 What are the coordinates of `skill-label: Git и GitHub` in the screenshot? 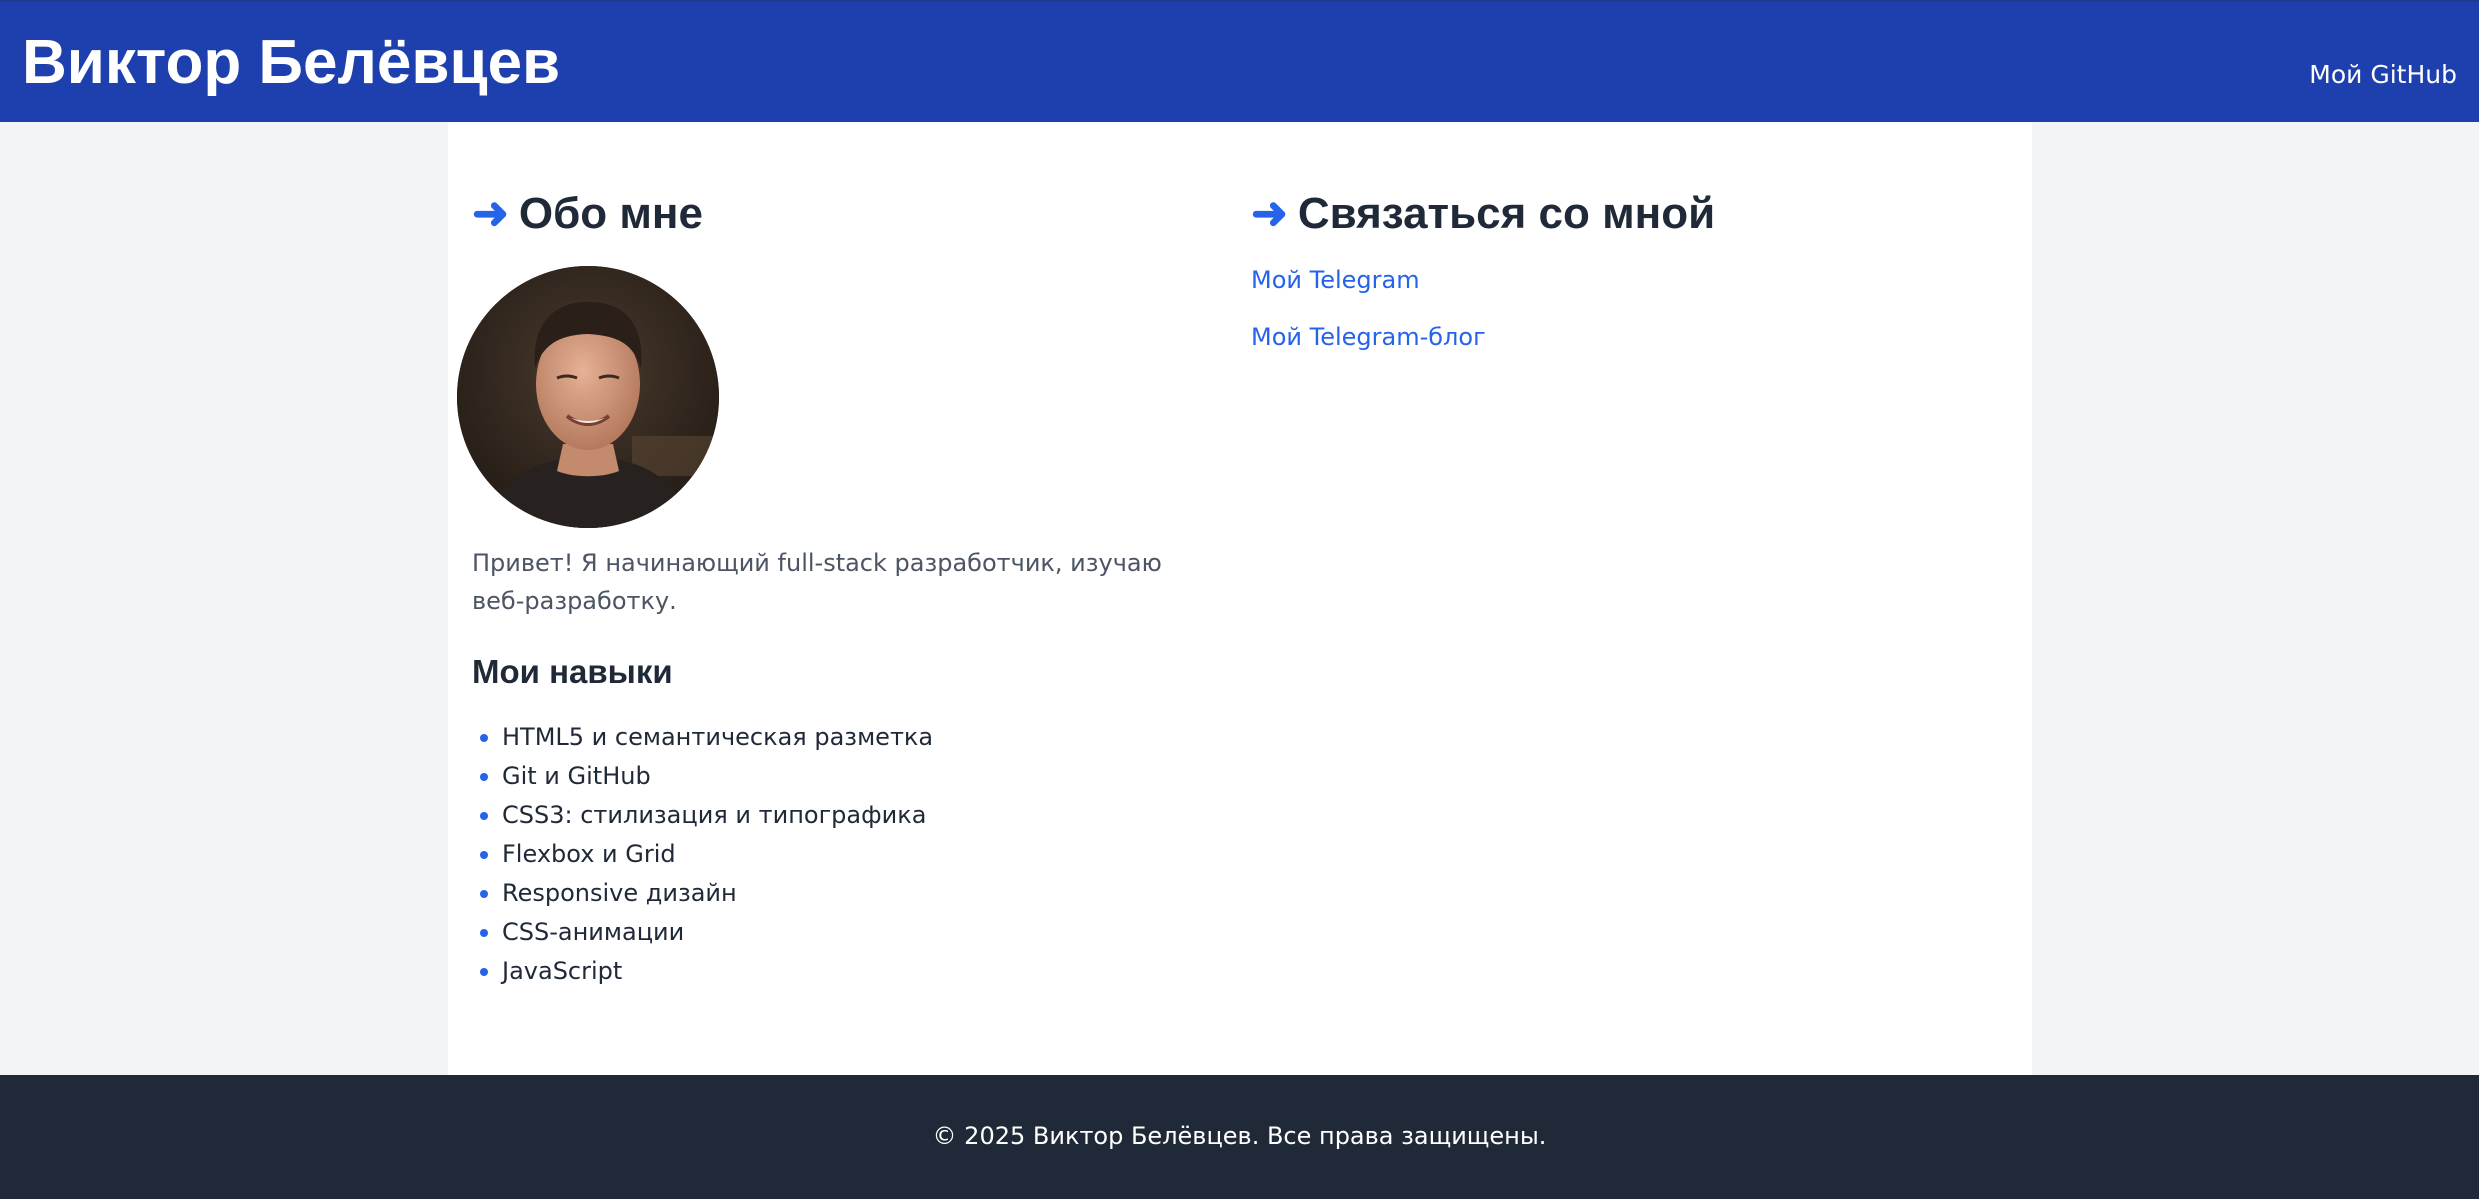 It's located at (576, 776).